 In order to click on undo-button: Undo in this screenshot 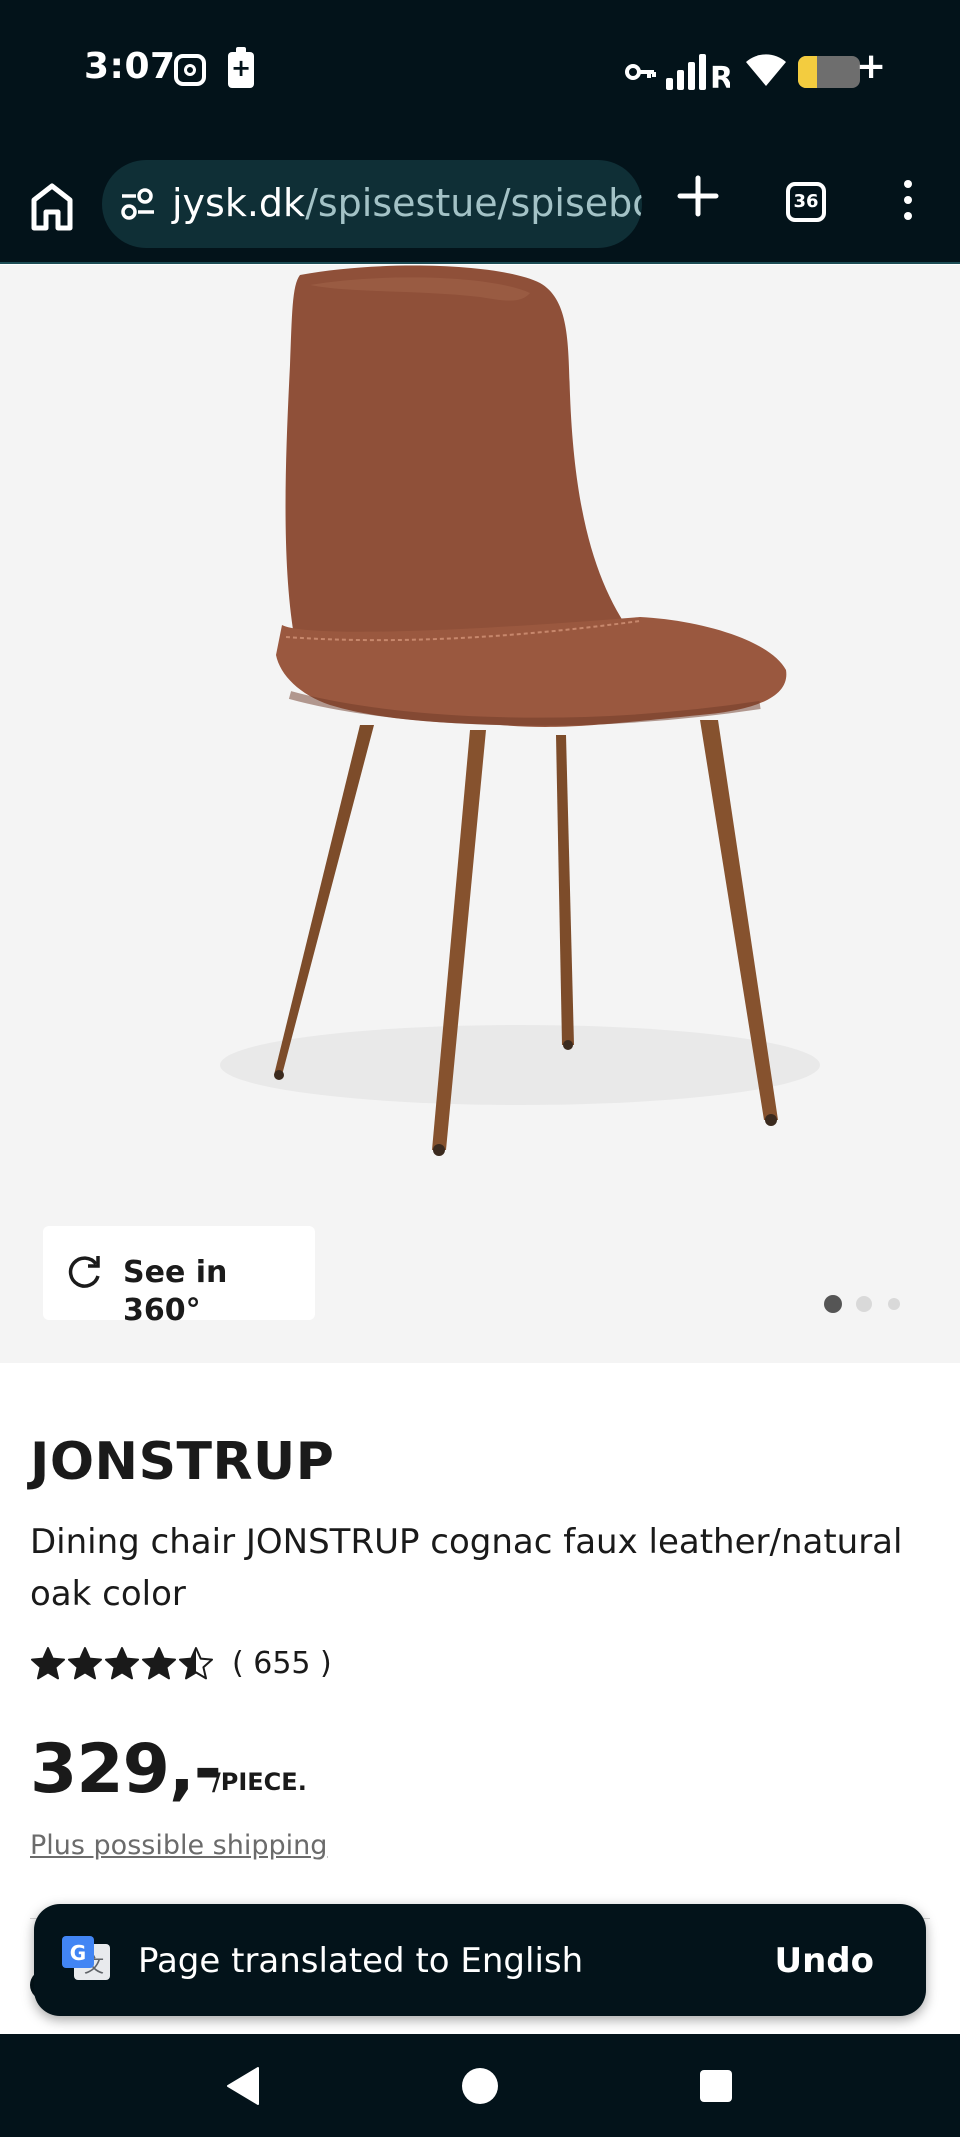, I will do `click(824, 1961)`.